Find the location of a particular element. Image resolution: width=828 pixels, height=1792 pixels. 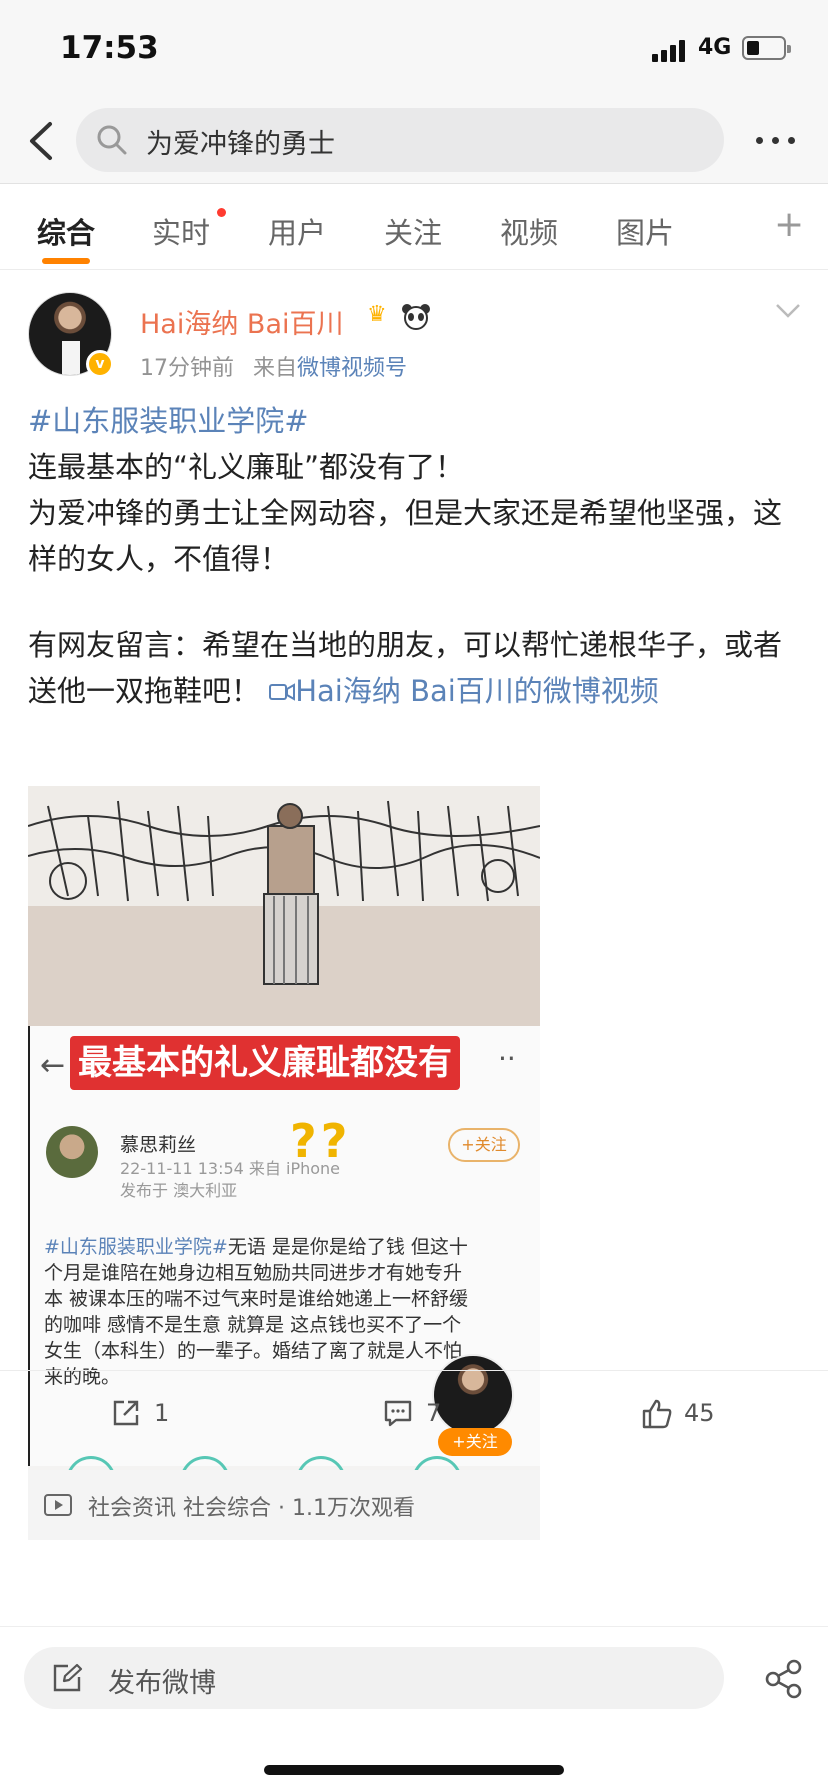

tab-realtime: 实时 is located at coordinates (181, 231).